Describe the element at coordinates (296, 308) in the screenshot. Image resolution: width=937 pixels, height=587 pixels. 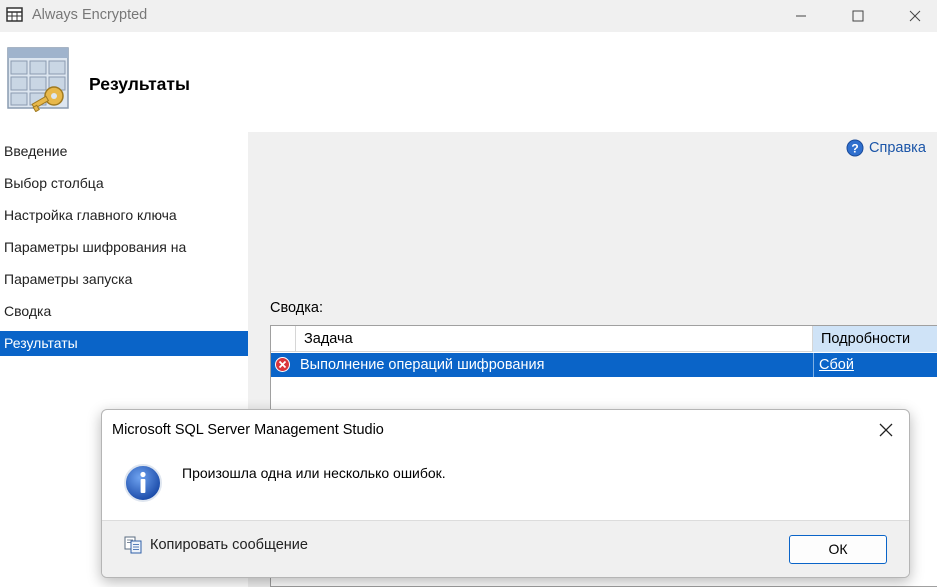
I see `summary-label: Сводка:` at that location.